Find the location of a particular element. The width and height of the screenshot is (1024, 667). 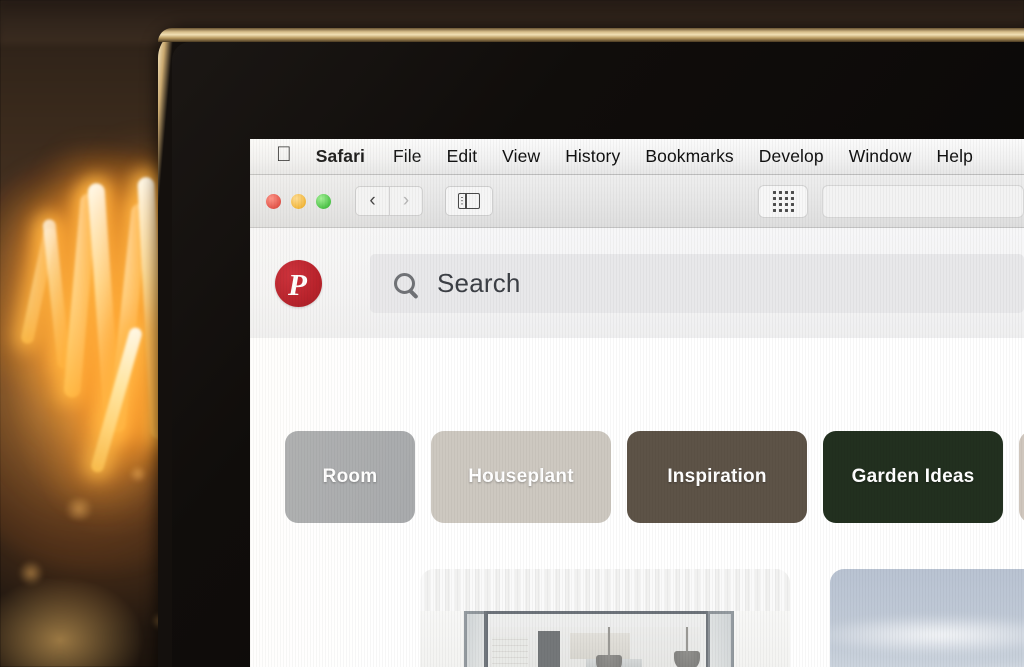

sidebar-toggle-button is located at coordinates (469, 201).